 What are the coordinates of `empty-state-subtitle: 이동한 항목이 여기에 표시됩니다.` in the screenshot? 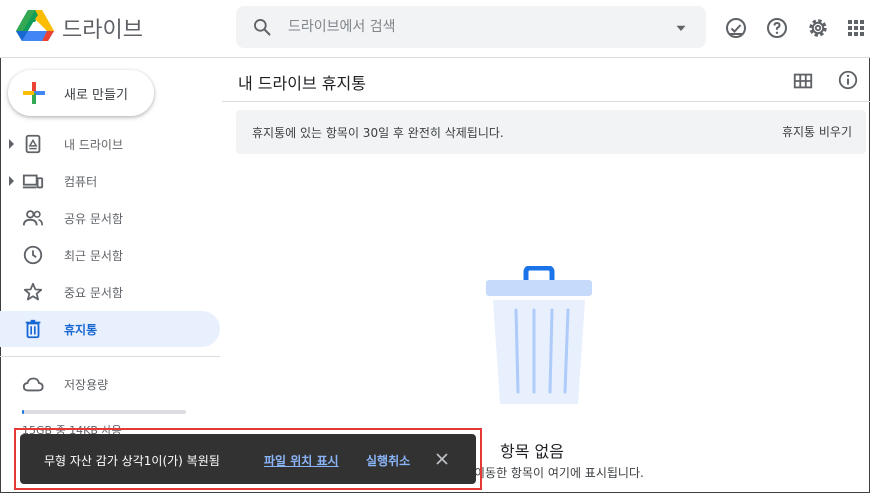 It's located at (559, 473).